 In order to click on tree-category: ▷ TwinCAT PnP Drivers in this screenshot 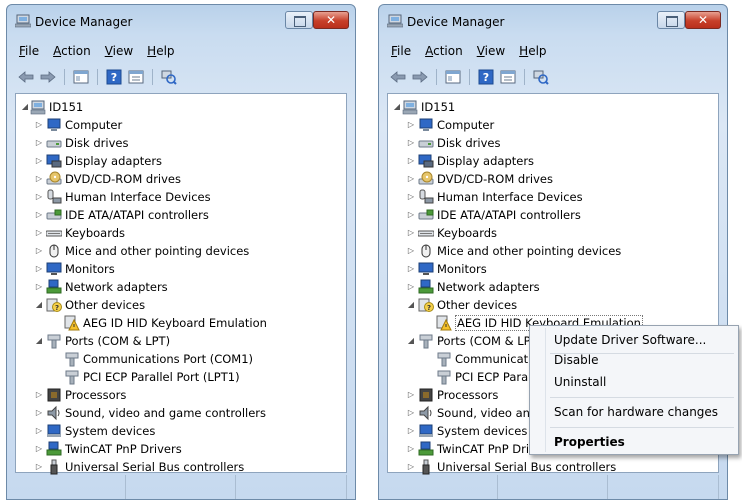, I will do `click(183, 449)`.